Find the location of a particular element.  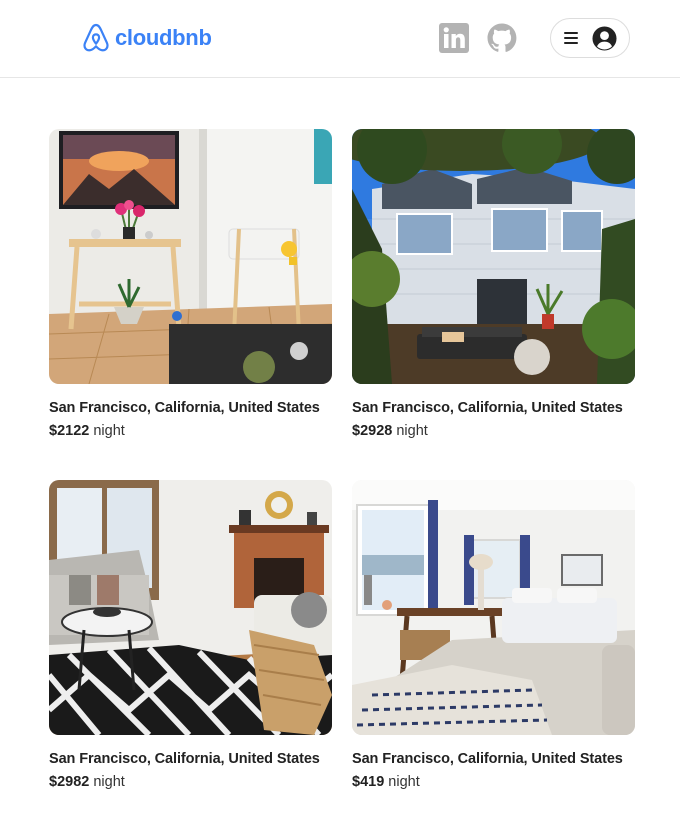

living-room-photo is located at coordinates (190, 256).